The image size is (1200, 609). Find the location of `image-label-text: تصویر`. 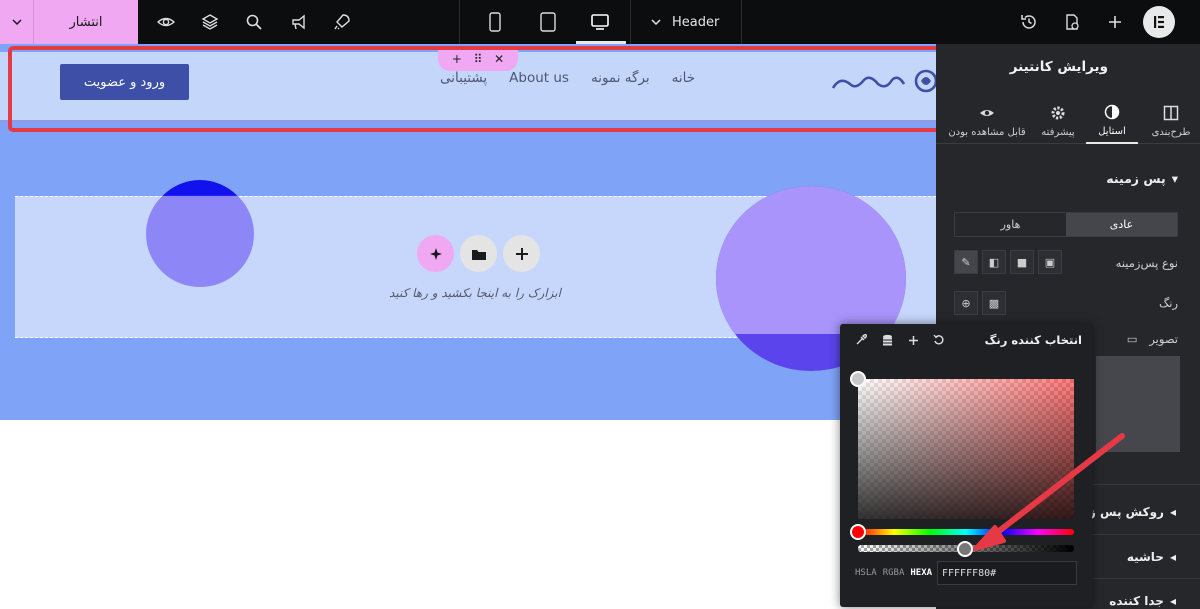

image-label-text: تصویر is located at coordinates (1163, 339).